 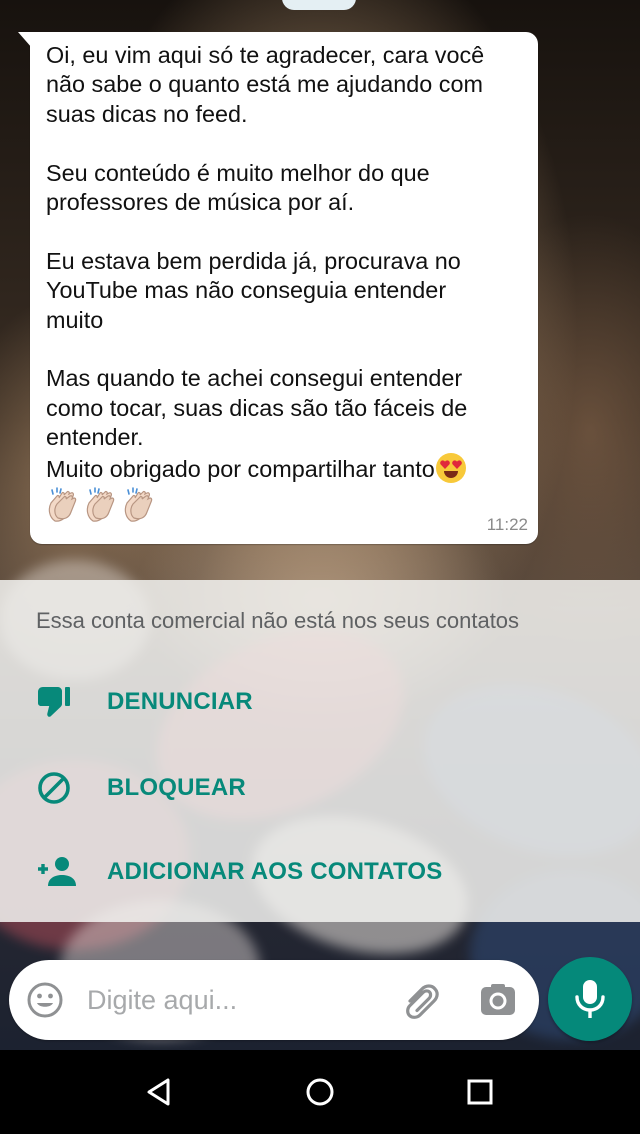 I want to click on home-icon, so click(x=320, y=1092).